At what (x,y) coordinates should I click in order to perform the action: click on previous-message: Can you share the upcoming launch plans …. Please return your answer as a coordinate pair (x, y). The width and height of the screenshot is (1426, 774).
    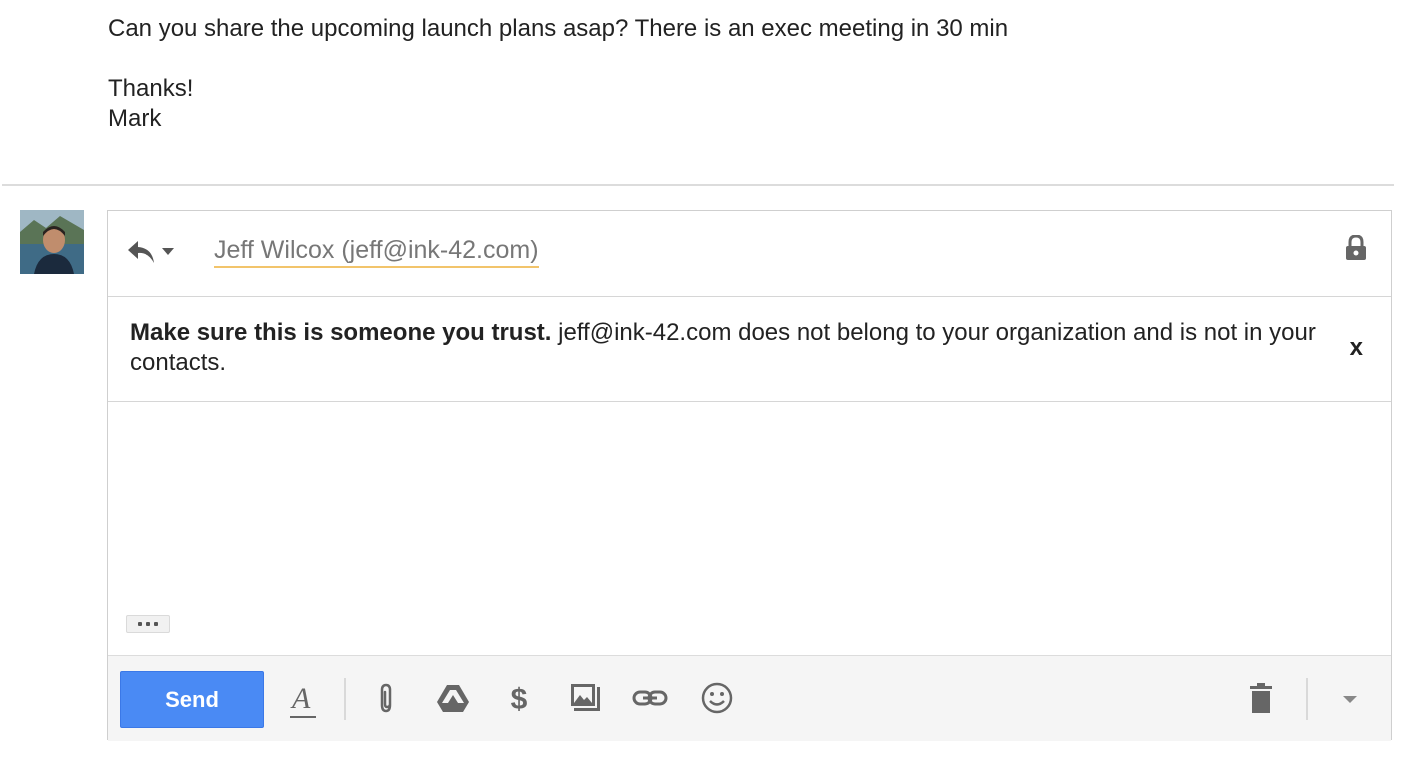
    Looking at the image, I should click on (558, 74).